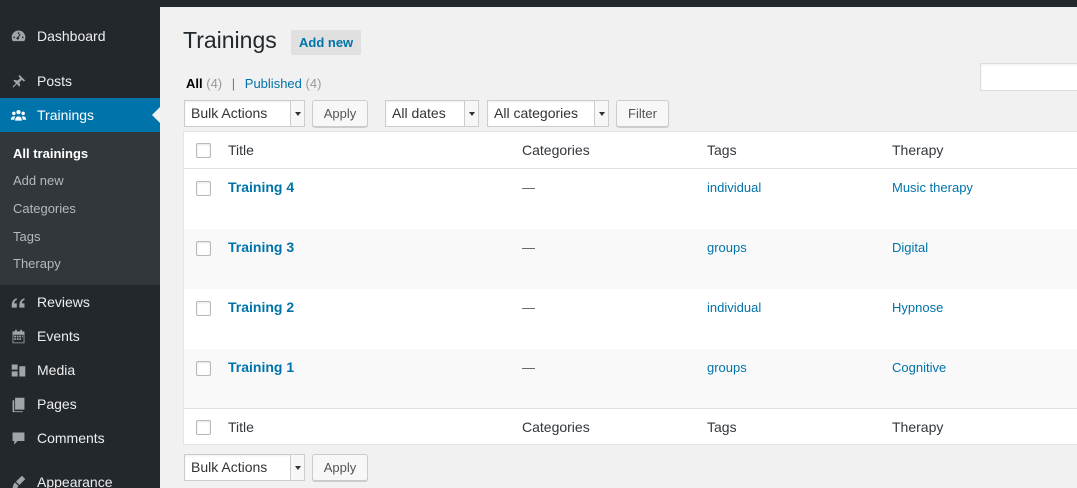 This screenshot has height=488, width=1077. What do you see at coordinates (58, 336) in the screenshot?
I see `menu-label: Events` at bounding box center [58, 336].